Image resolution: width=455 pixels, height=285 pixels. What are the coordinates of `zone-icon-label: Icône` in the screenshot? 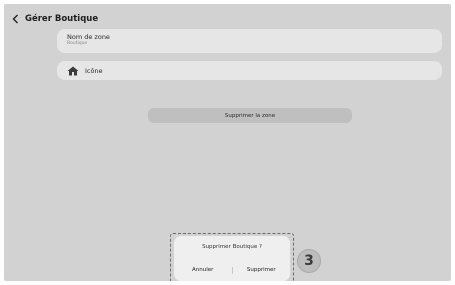 It's located at (94, 70).